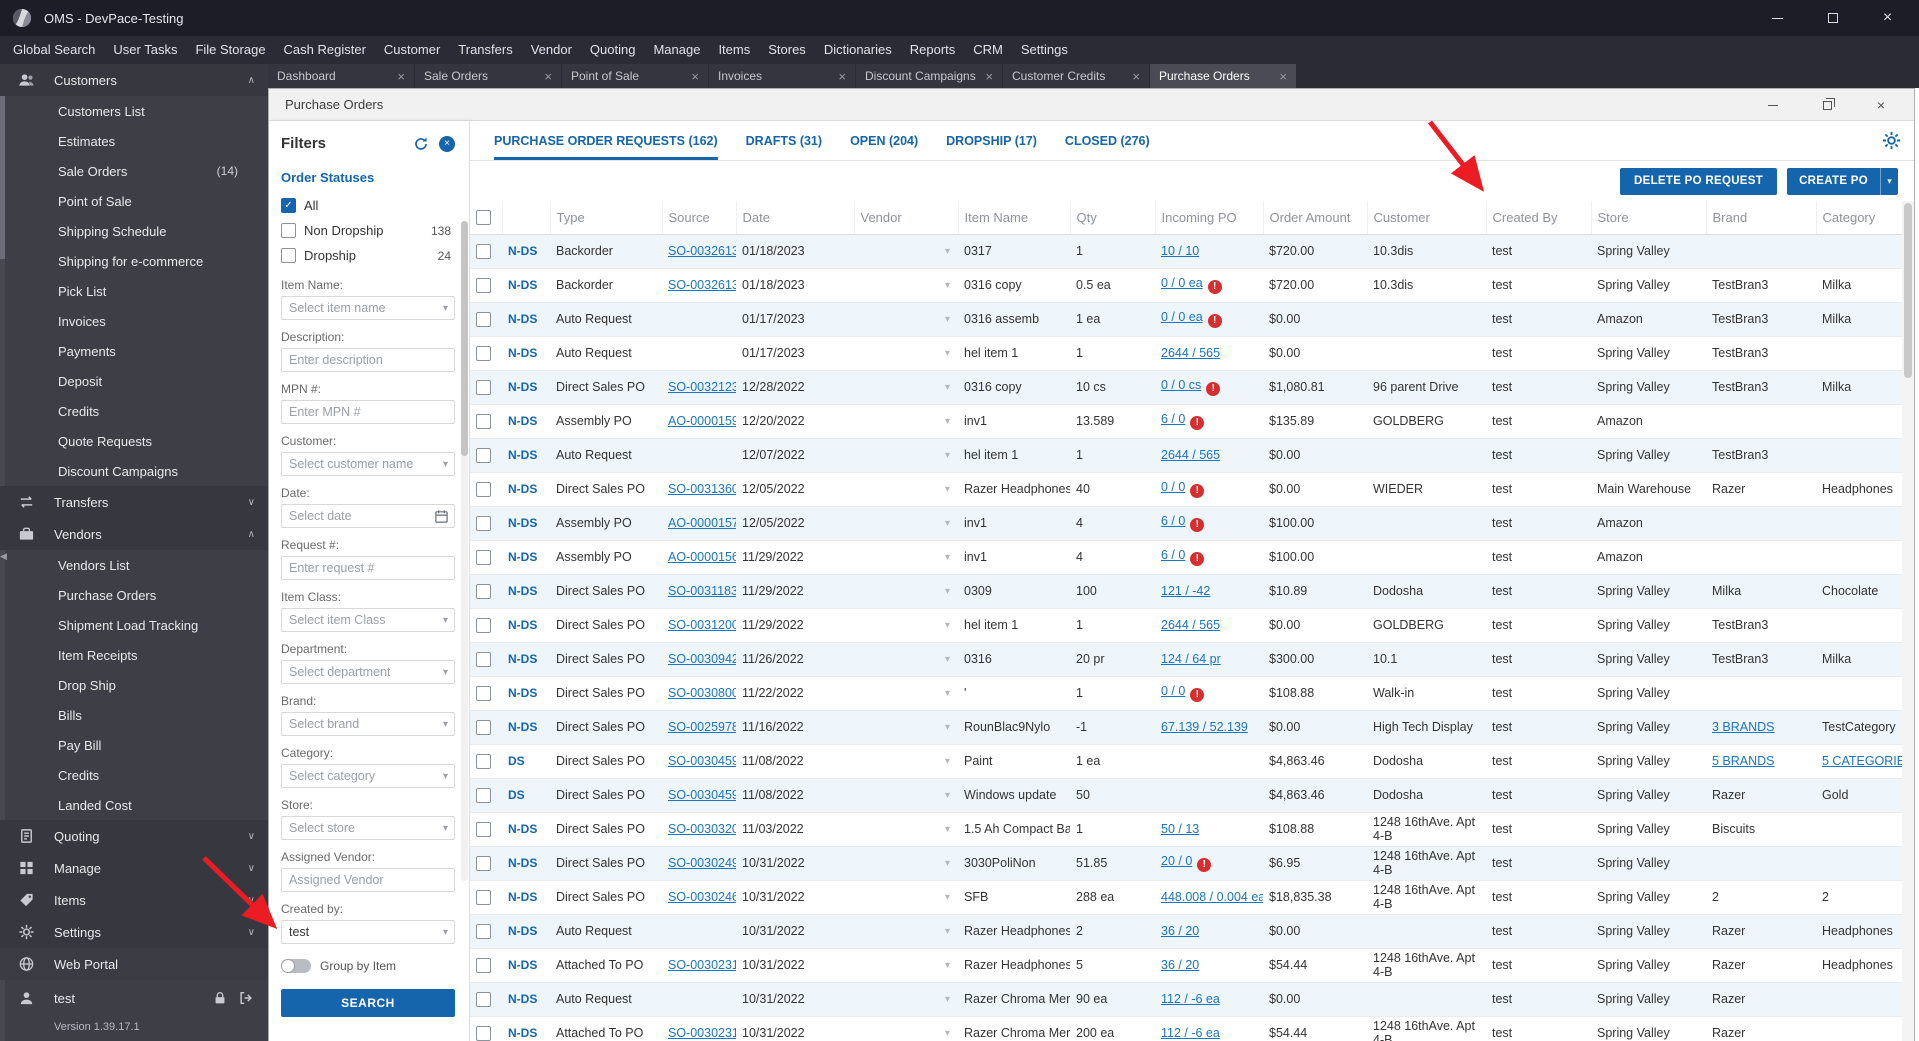  I want to click on tab-invoices: Invoices ×, so click(782, 76).